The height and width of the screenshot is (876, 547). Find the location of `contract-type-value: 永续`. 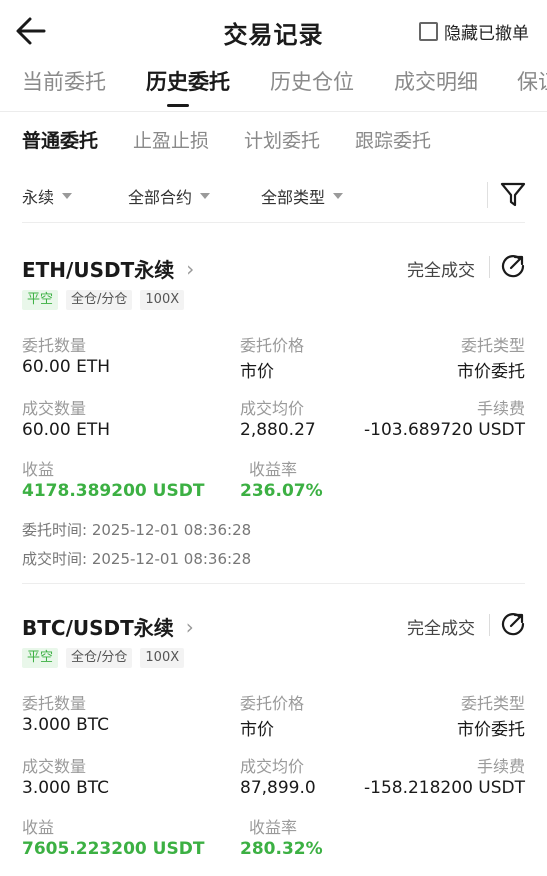

contract-type-value: 永续 is located at coordinates (38, 197).